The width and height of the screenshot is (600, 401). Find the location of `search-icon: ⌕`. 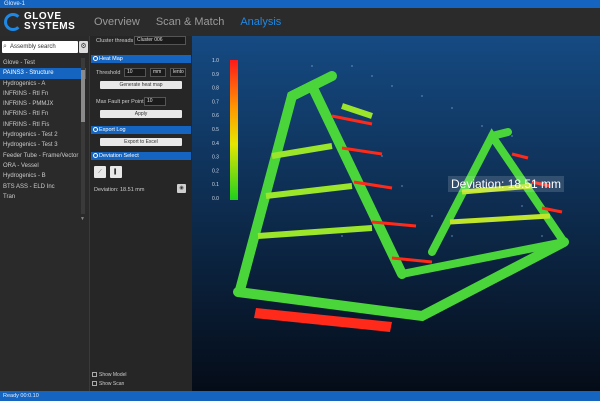

search-icon: ⌕ is located at coordinates (5, 46).